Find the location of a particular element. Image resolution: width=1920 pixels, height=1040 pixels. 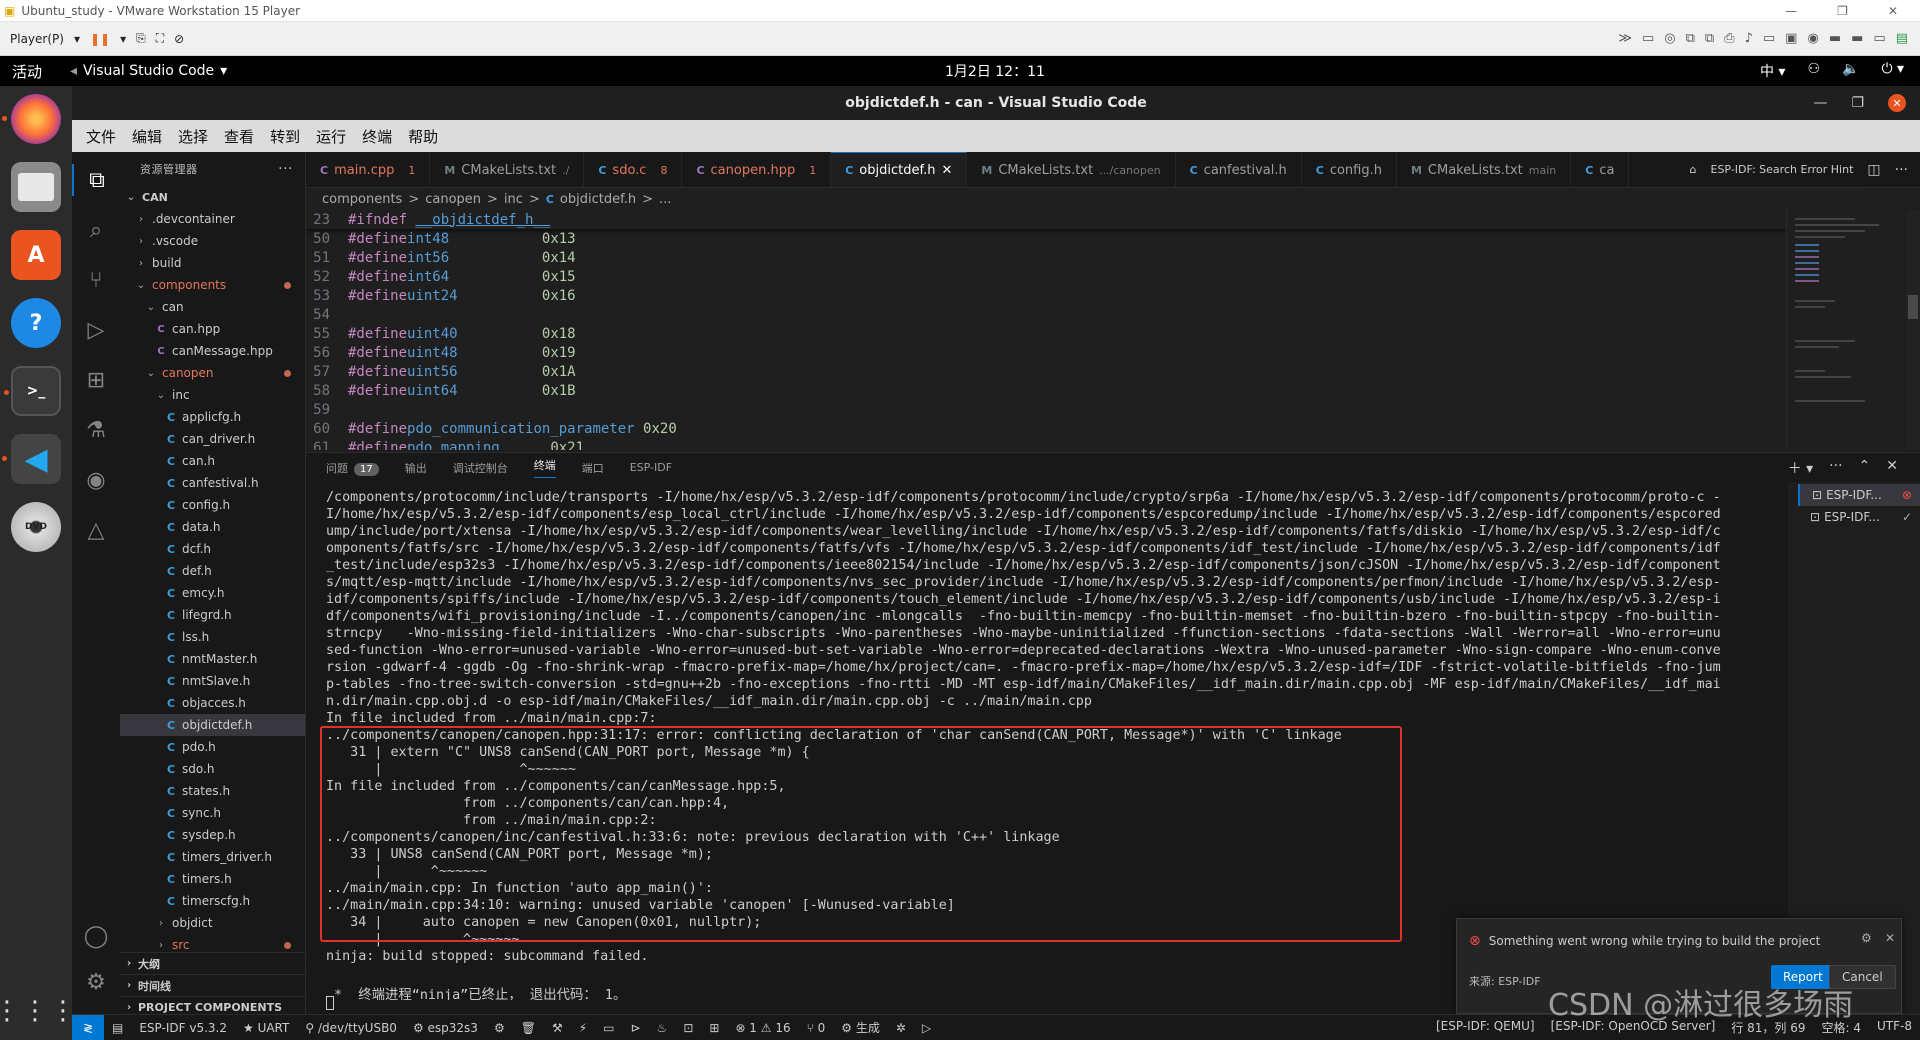

open-icon: ⊞ is located at coordinates (714, 1028).